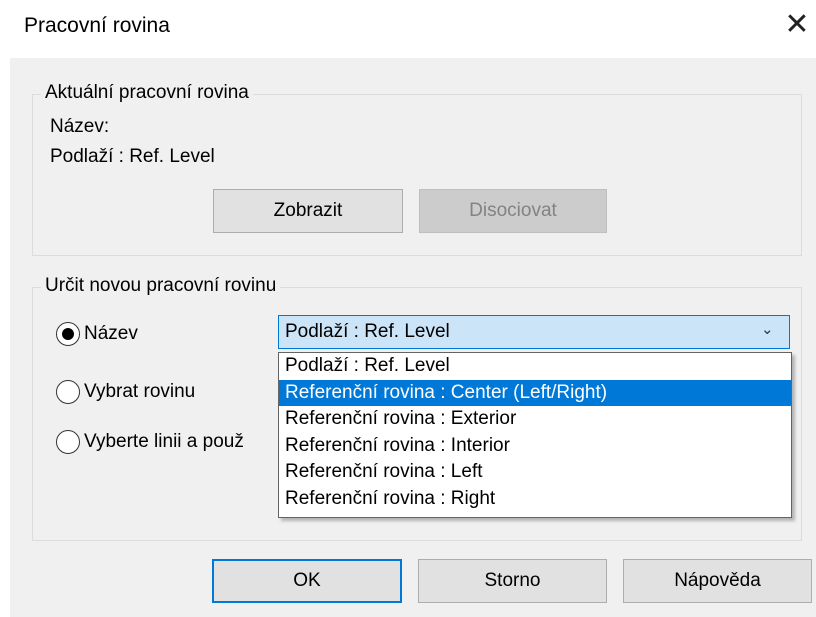 The height and width of the screenshot is (617, 816). What do you see at coordinates (80, 126) in the screenshot?
I see `current-plane-name-label: Název:` at bounding box center [80, 126].